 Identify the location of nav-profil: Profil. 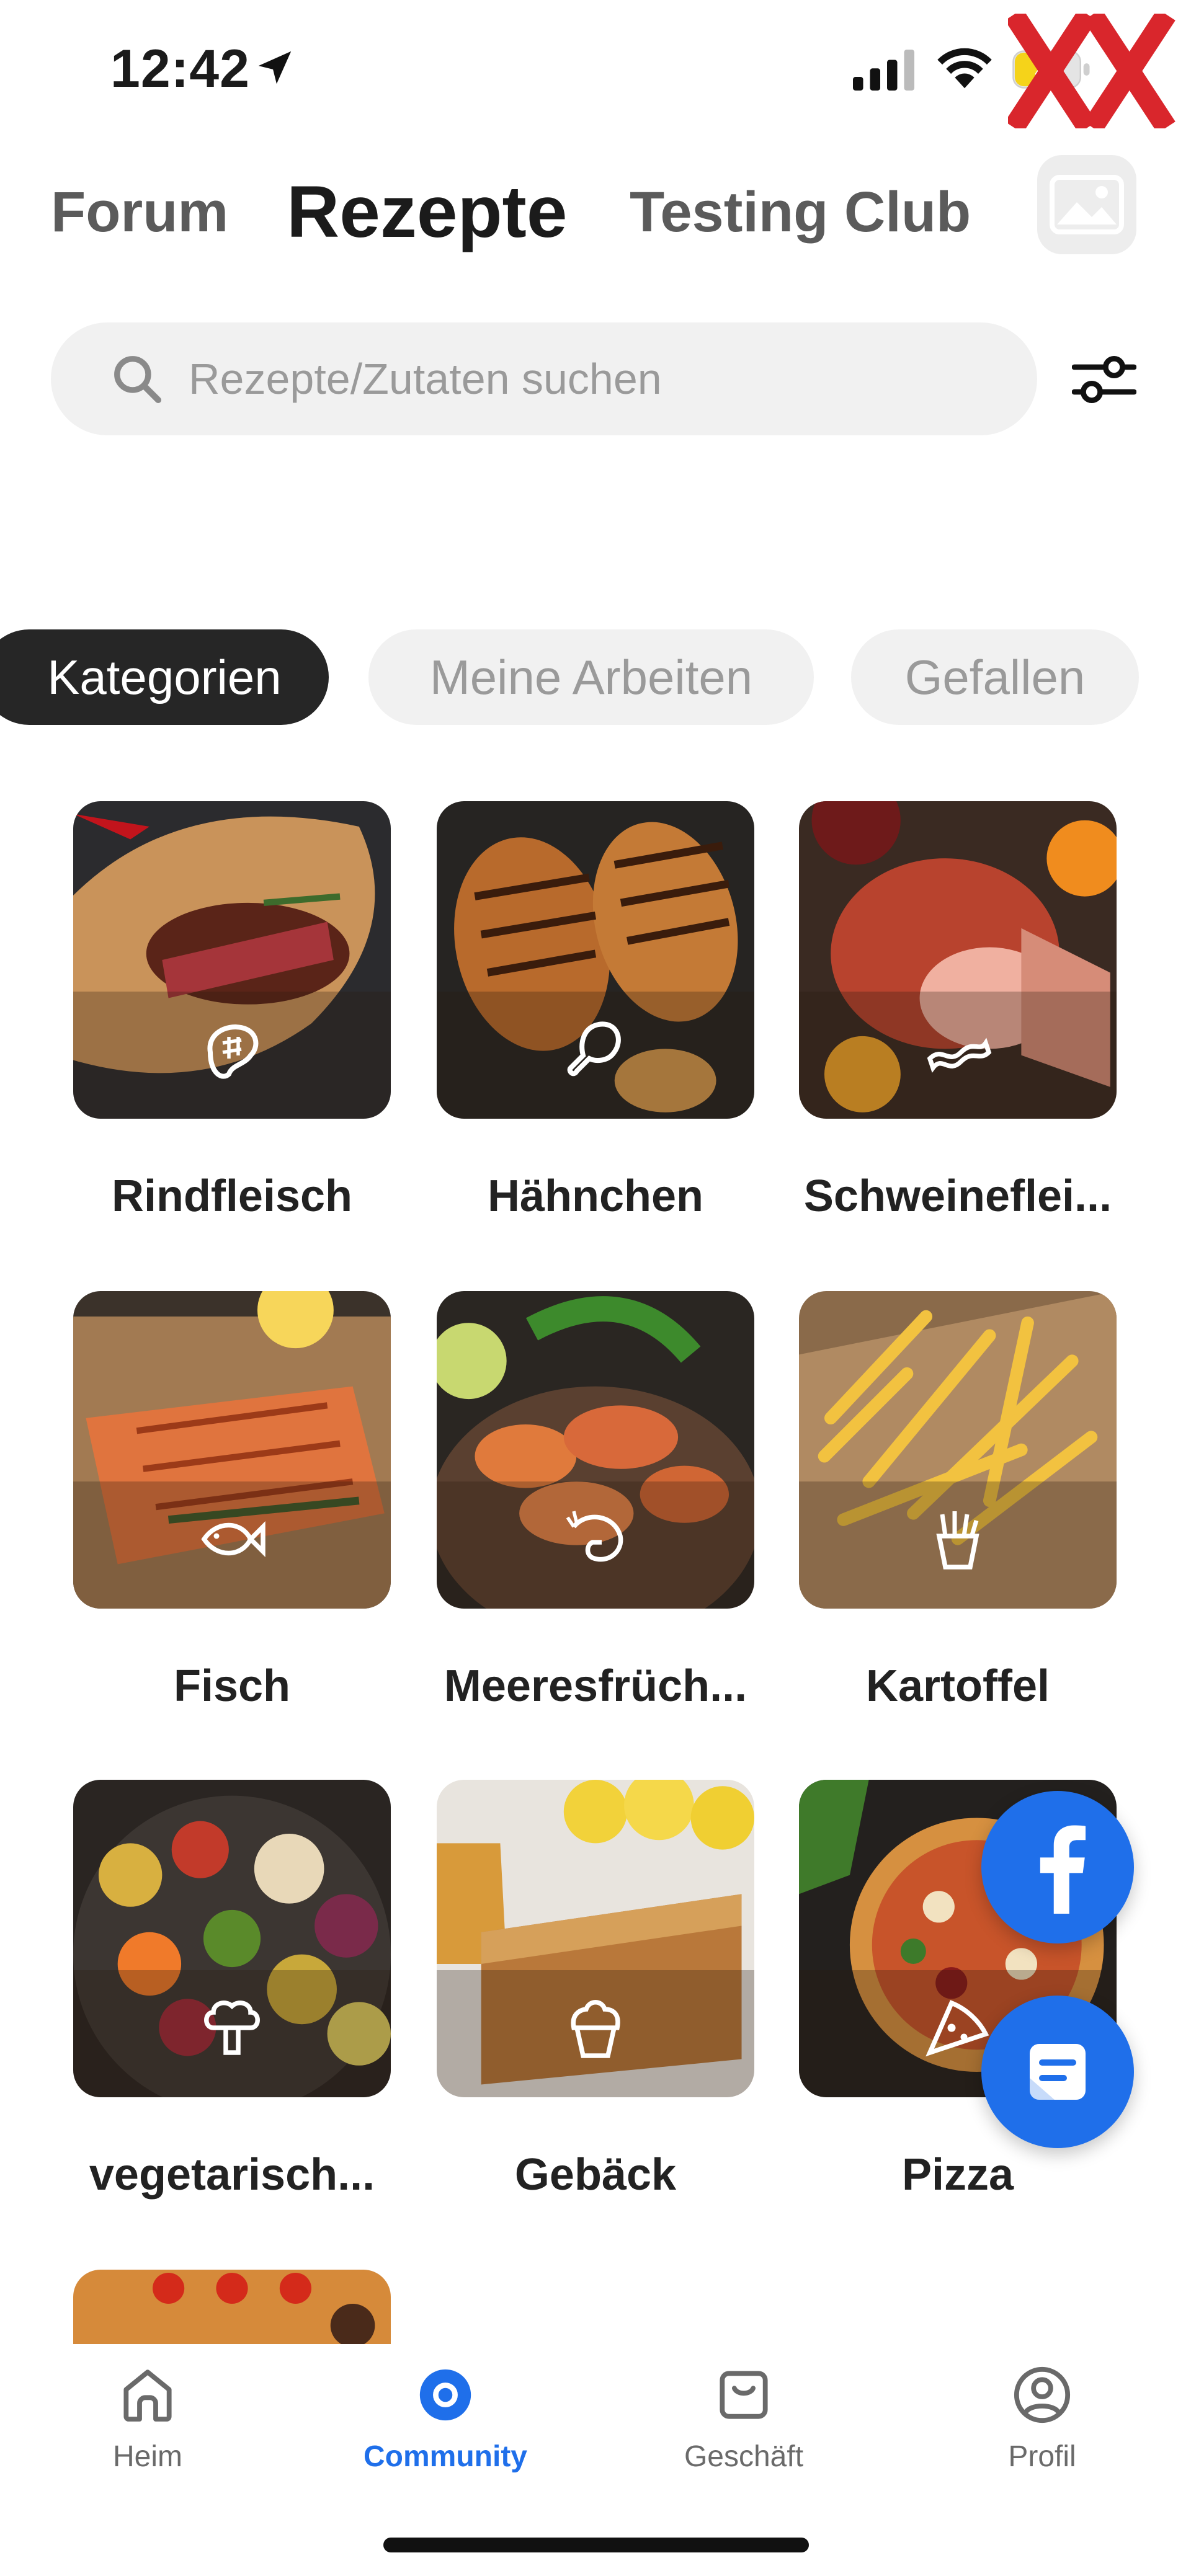
(1042, 2431).